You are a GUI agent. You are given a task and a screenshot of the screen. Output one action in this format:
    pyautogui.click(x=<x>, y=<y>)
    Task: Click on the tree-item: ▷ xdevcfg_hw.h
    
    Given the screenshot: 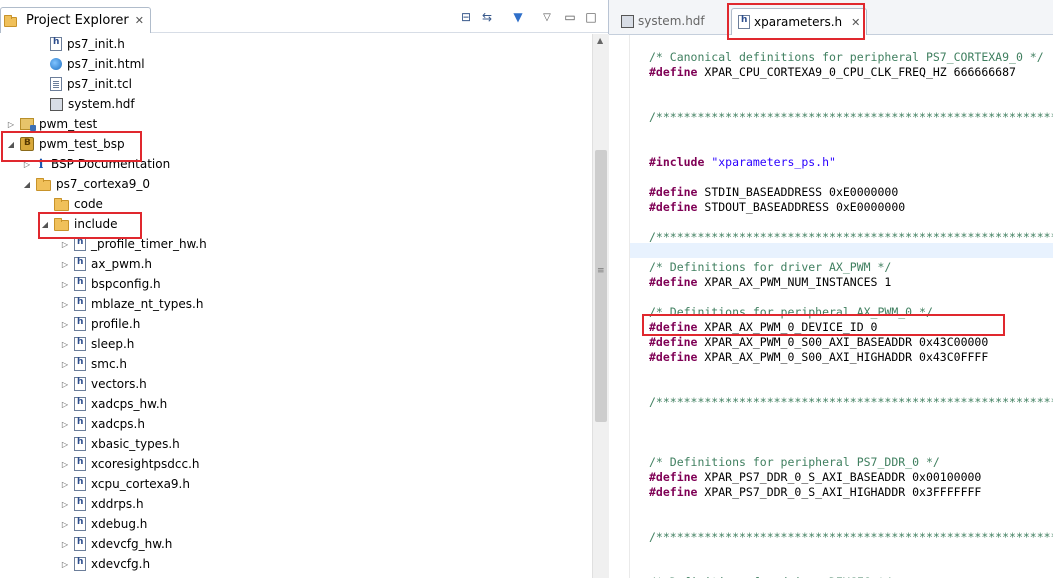 What is the action you would take?
    pyautogui.click(x=116, y=544)
    